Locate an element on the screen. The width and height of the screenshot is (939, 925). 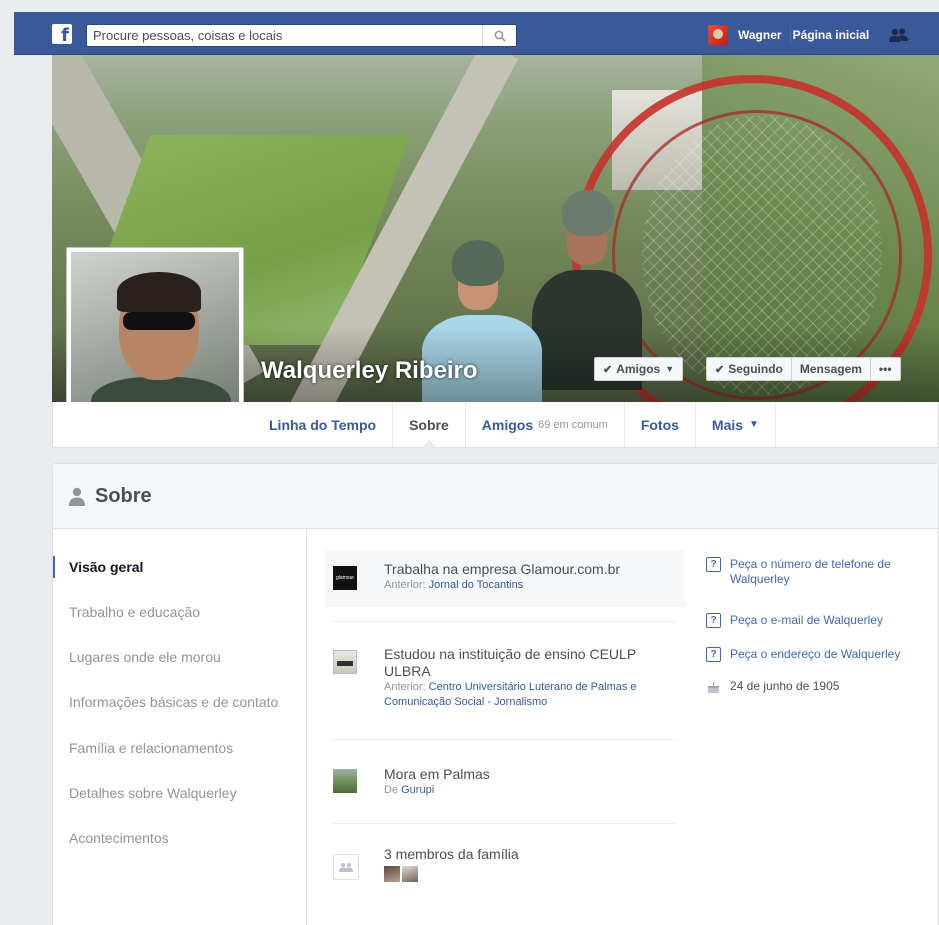
city-photo-icon is located at coordinates (345, 781).